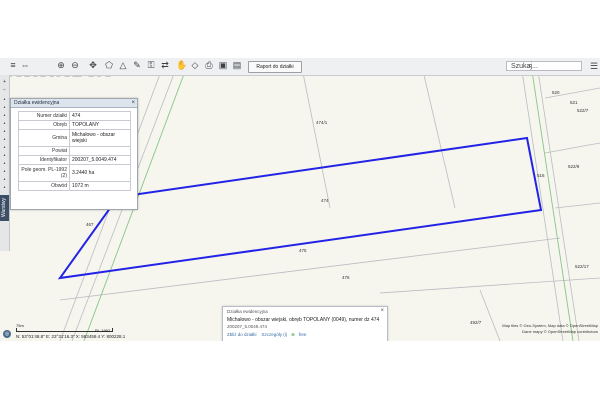 This screenshot has width=600, height=400. What do you see at coordinates (582, 266) in the screenshot?
I see `parcel-label: 522/17` at bounding box center [582, 266].